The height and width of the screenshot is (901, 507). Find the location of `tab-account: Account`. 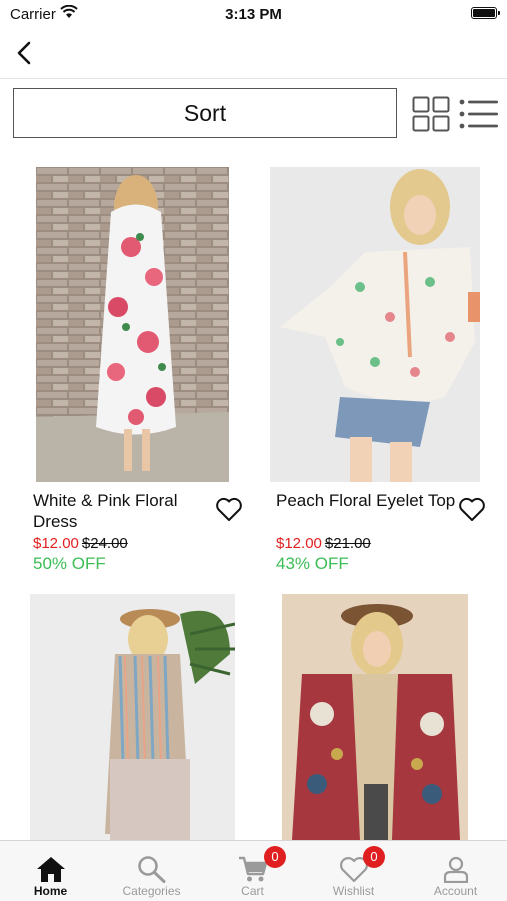

tab-account: Account is located at coordinates (455, 871).